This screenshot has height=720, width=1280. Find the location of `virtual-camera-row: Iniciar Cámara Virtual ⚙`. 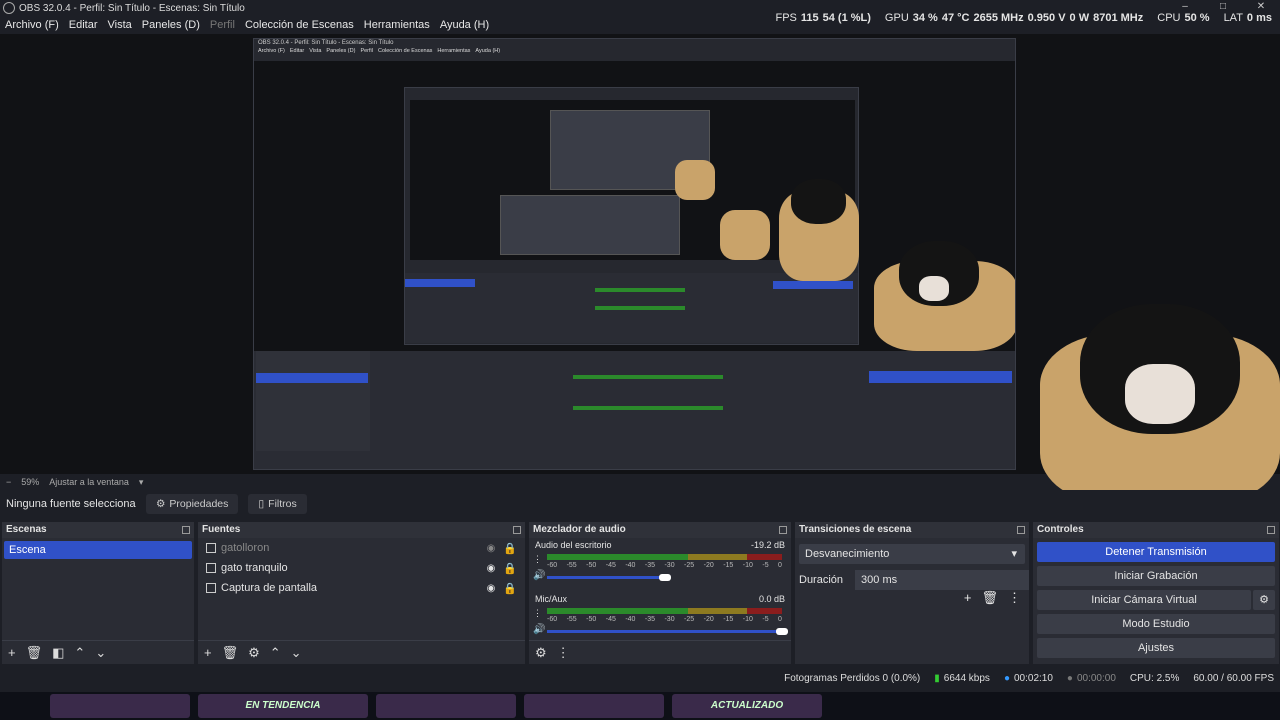

virtual-camera-row: Iniciar Cámara Virtual ⚙ is located at coordinates (1156, 598).